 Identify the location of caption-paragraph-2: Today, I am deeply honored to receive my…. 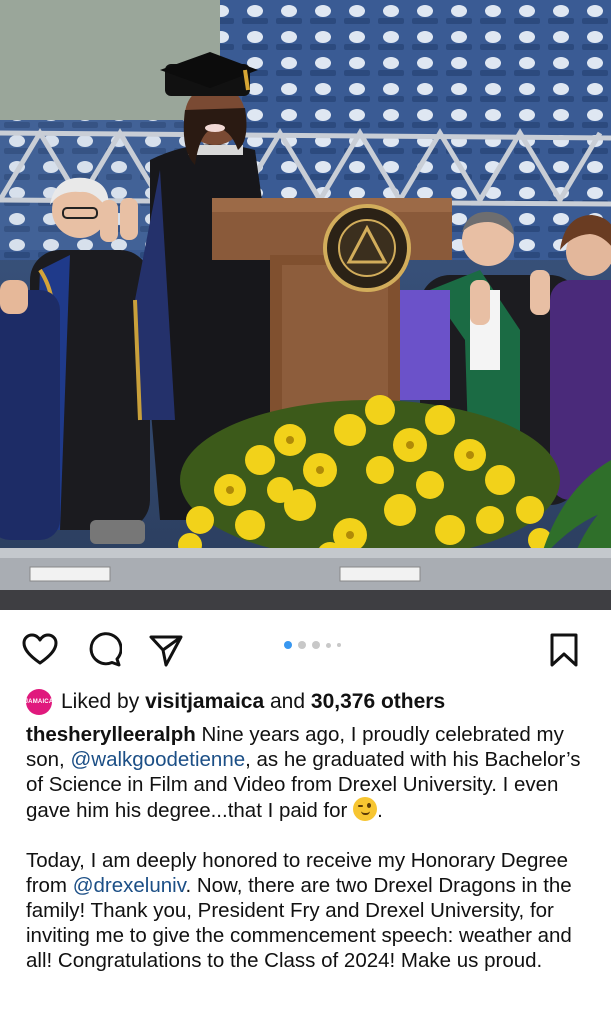
(308, 910).